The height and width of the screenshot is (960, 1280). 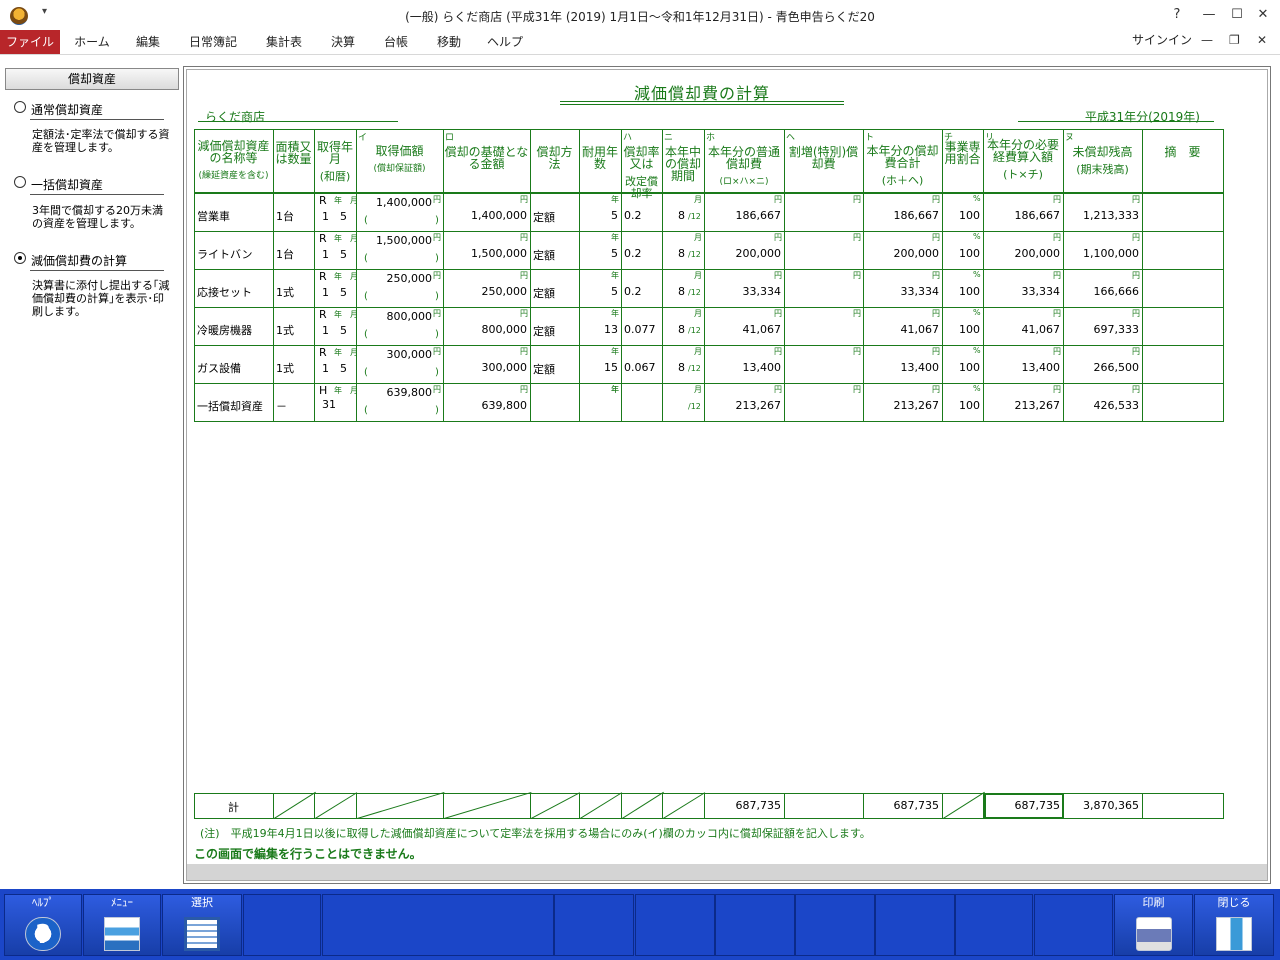 I want to click on fkey-menu: ﾒﾆｭｰ, so click(x=122, y=925).